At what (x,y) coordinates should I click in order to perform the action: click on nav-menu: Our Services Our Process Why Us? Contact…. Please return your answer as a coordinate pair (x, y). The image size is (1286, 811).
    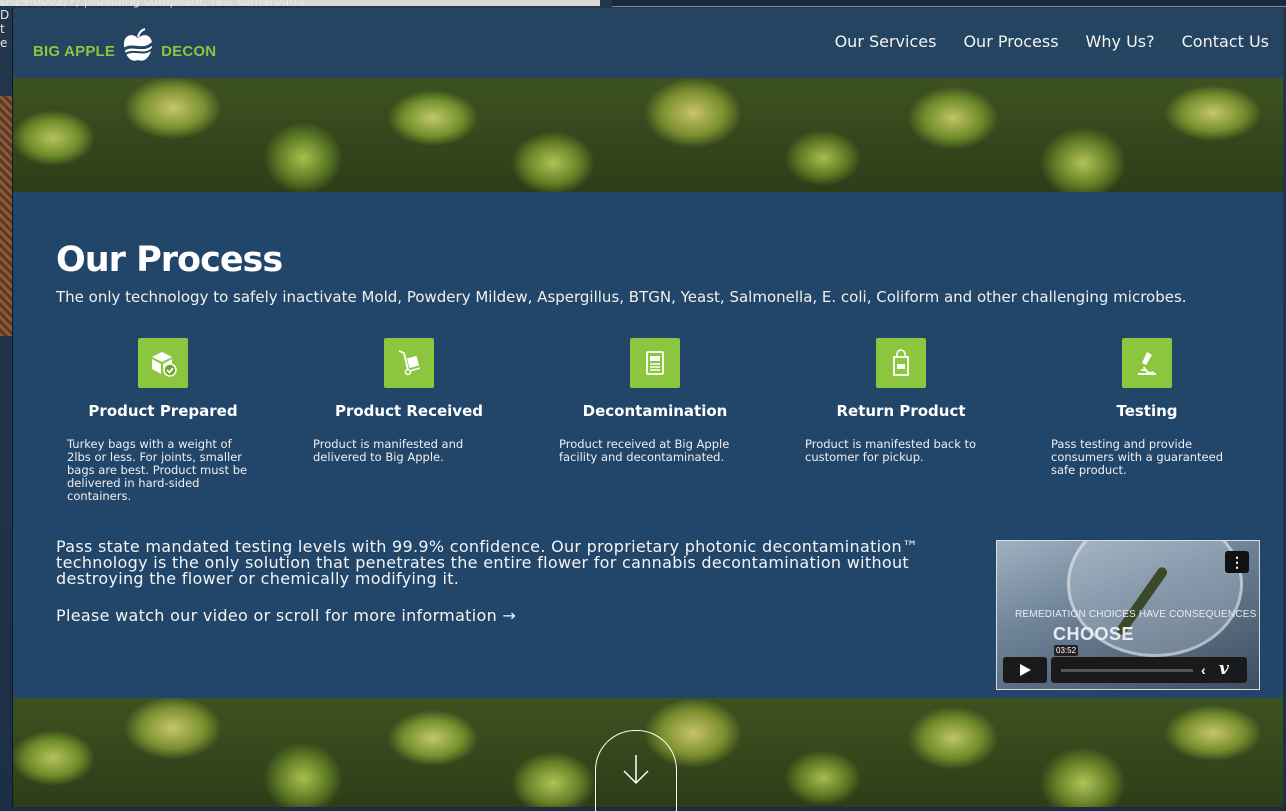
    Looking at the image, I should click on (1052, 41).